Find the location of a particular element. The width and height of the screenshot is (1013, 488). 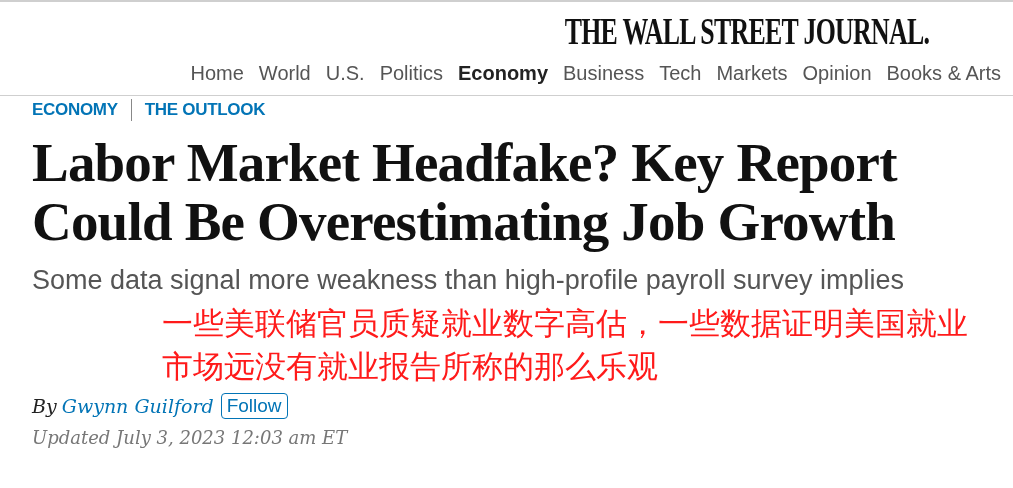

nav-link: World is located at coordinates (284, 73).